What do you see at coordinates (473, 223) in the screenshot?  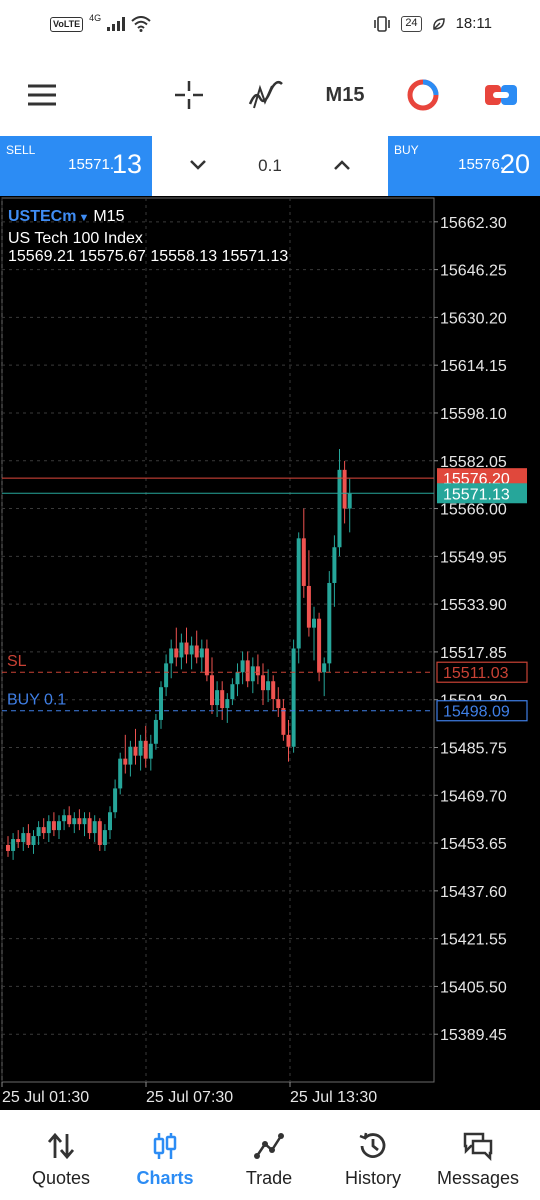 I see `price-tick-label: 15662.30` at bounding box center [473, 223].